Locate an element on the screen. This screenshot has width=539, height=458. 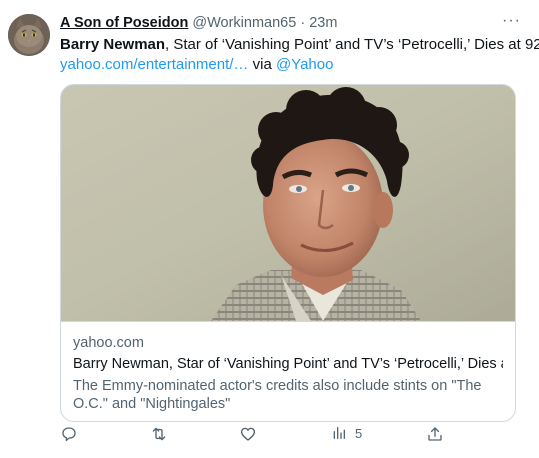
tweet-header: A Son of Poseidon @Workinman65 · 23m is located at coordinates (198, 23).